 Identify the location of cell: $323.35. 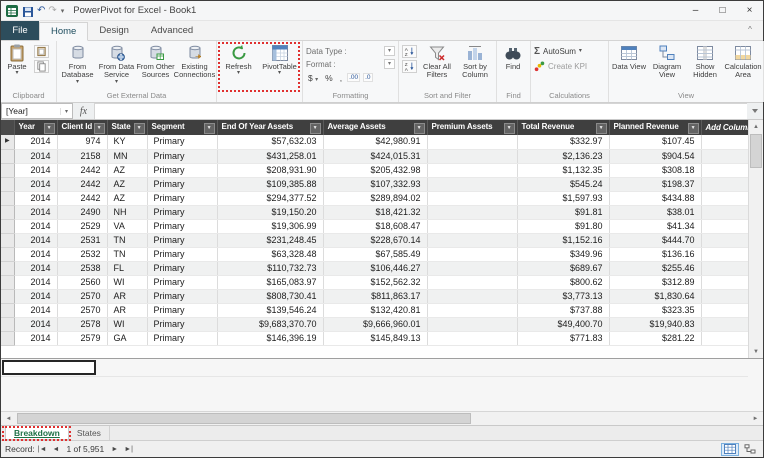
(655, 310).